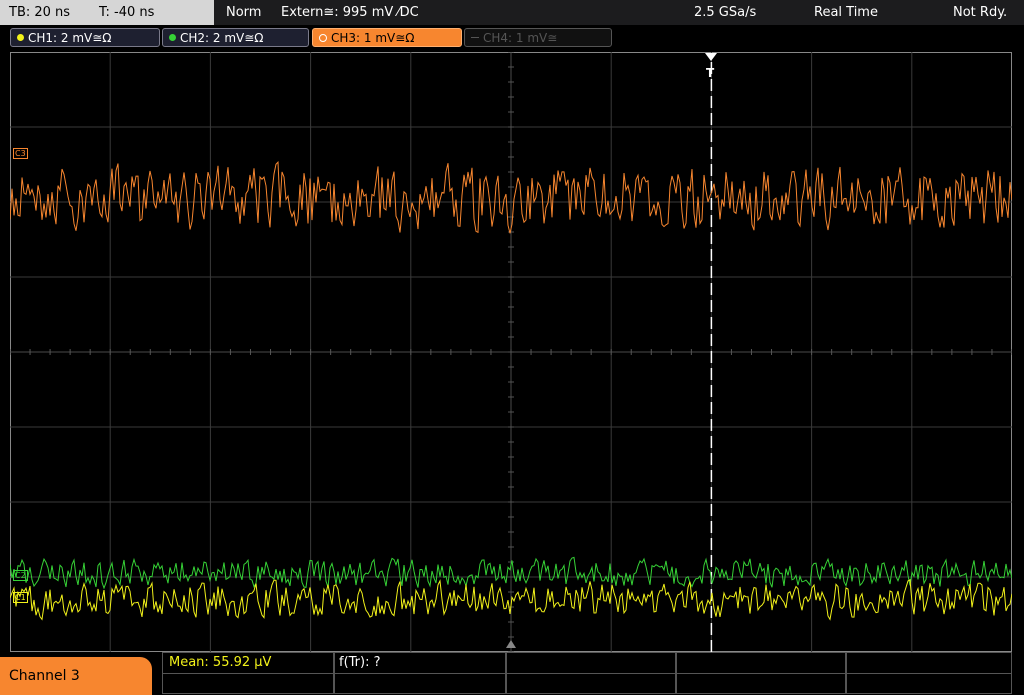 This screenshot has height=695, width=1024. What do you see at coordinates (360, 662) in the screenshot?
I see `ftr-measurement: f(Tr): ?` at bounding box center [360, 662].